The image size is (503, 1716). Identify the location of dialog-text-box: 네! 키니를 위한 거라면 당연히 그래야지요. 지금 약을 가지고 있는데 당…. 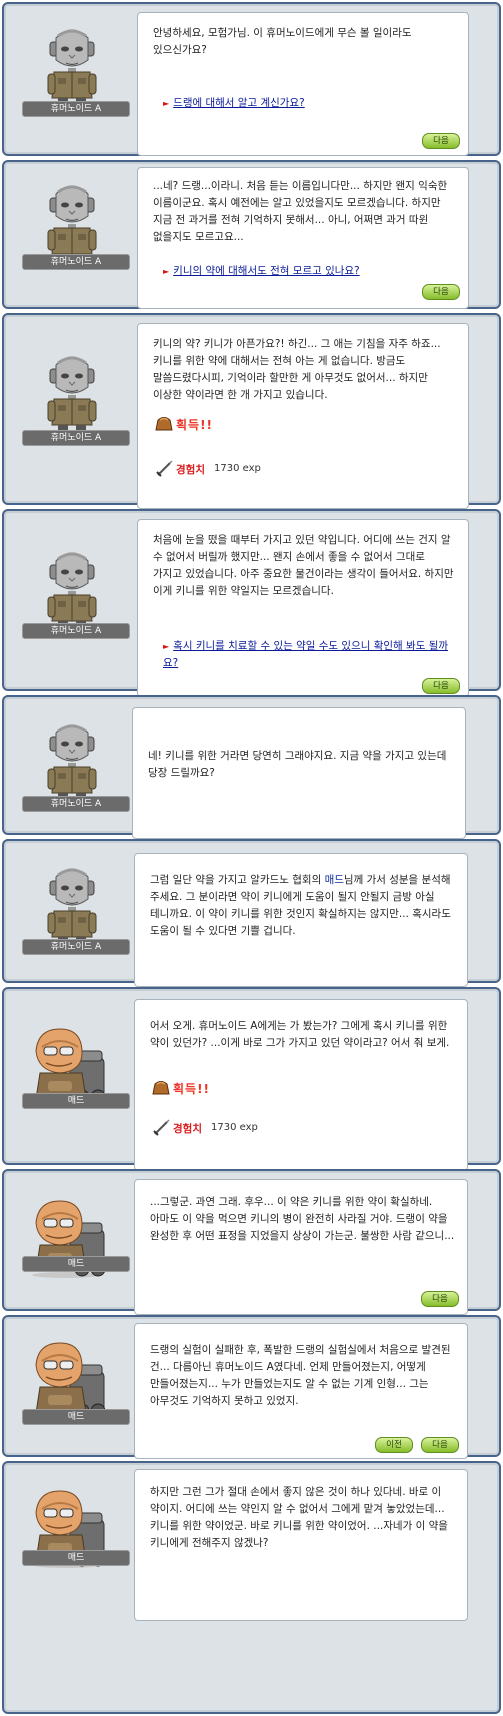
(299, 773).